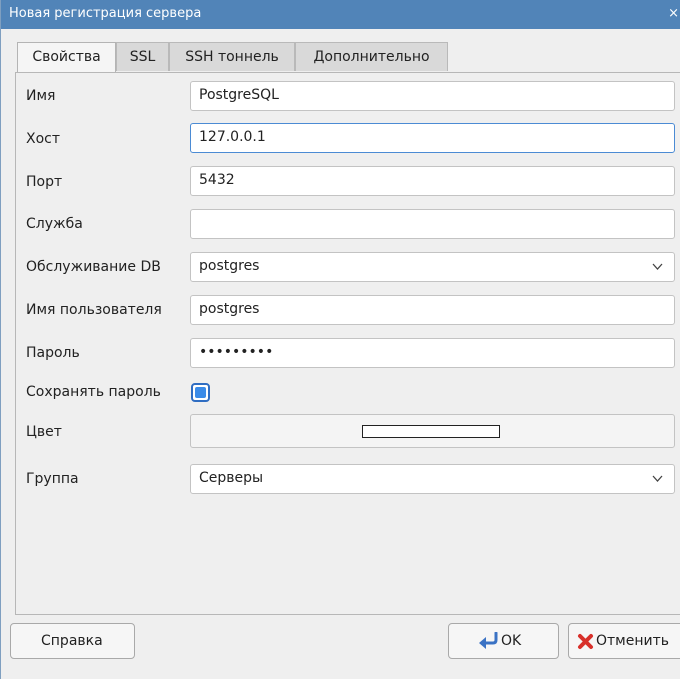 The width and height of the screenshot is (680, 679). What do you see at coordinates (94, 310) in the screenshot?
I see `username-label: Имя пользователя` at bounding box center [94, 310].